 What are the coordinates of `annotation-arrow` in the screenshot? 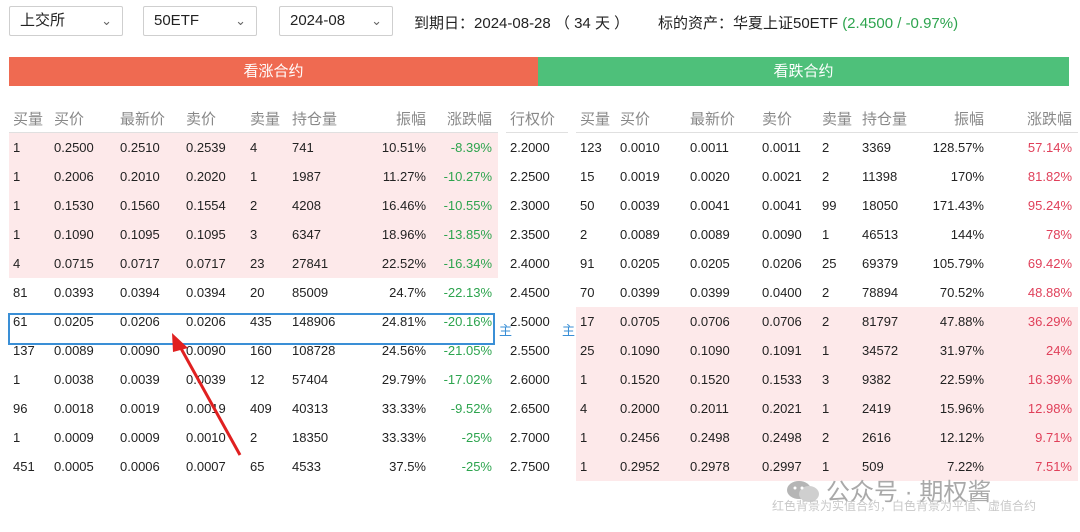 It's located at (207, 394).